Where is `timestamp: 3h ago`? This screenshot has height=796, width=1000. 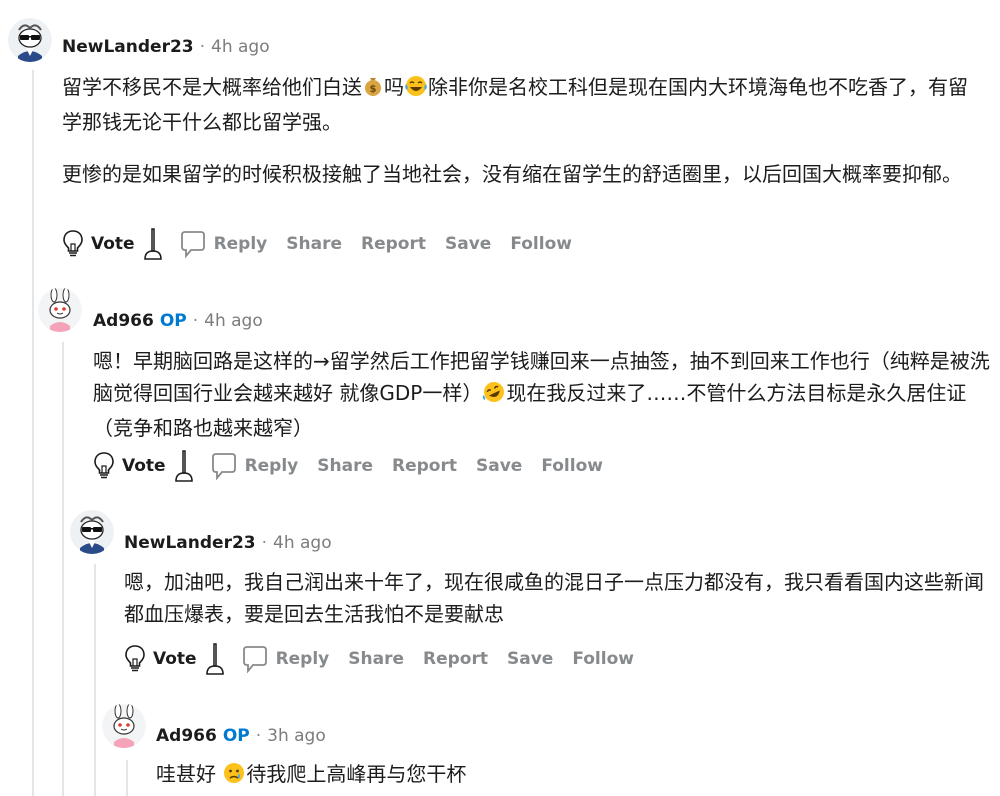 timestamp: 3h ago is located at coordinates (296, 736).